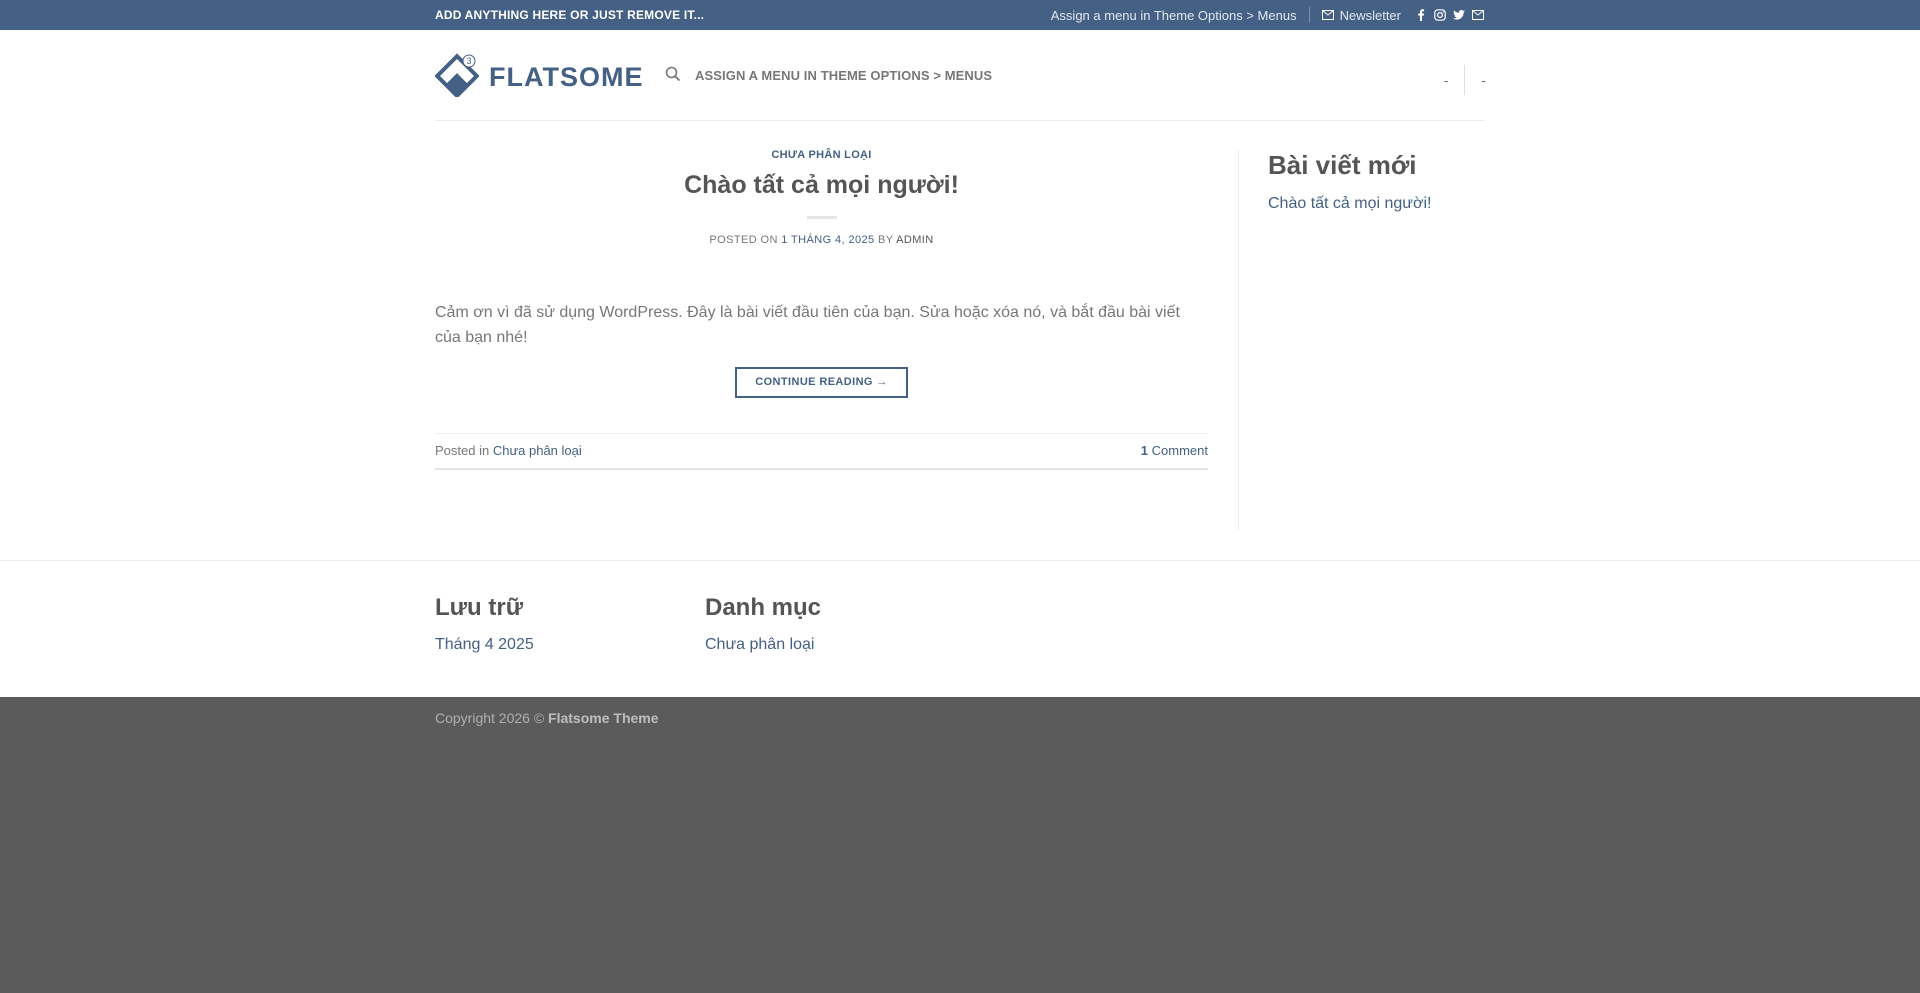  Describe the element at coordinates (566, 77) in the screenshot. I see `logo-text: FLATSOME` at that location.